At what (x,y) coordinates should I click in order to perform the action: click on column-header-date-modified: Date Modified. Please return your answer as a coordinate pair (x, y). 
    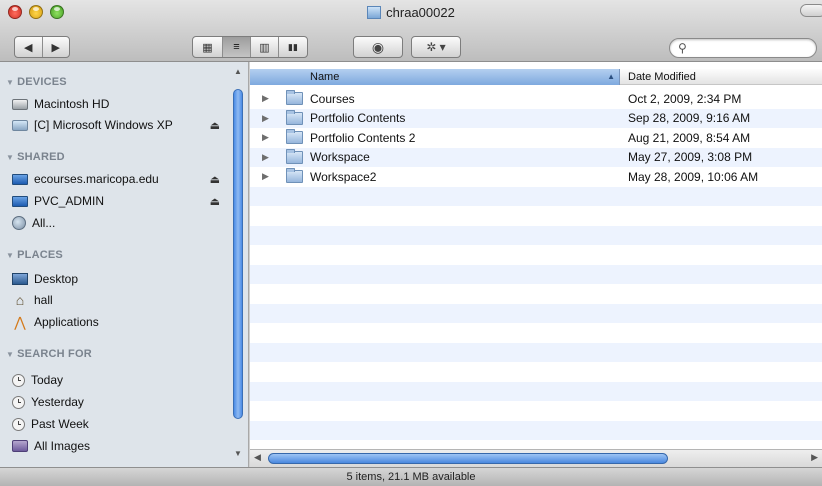
    Looking at the image, I should click on (721, 77).